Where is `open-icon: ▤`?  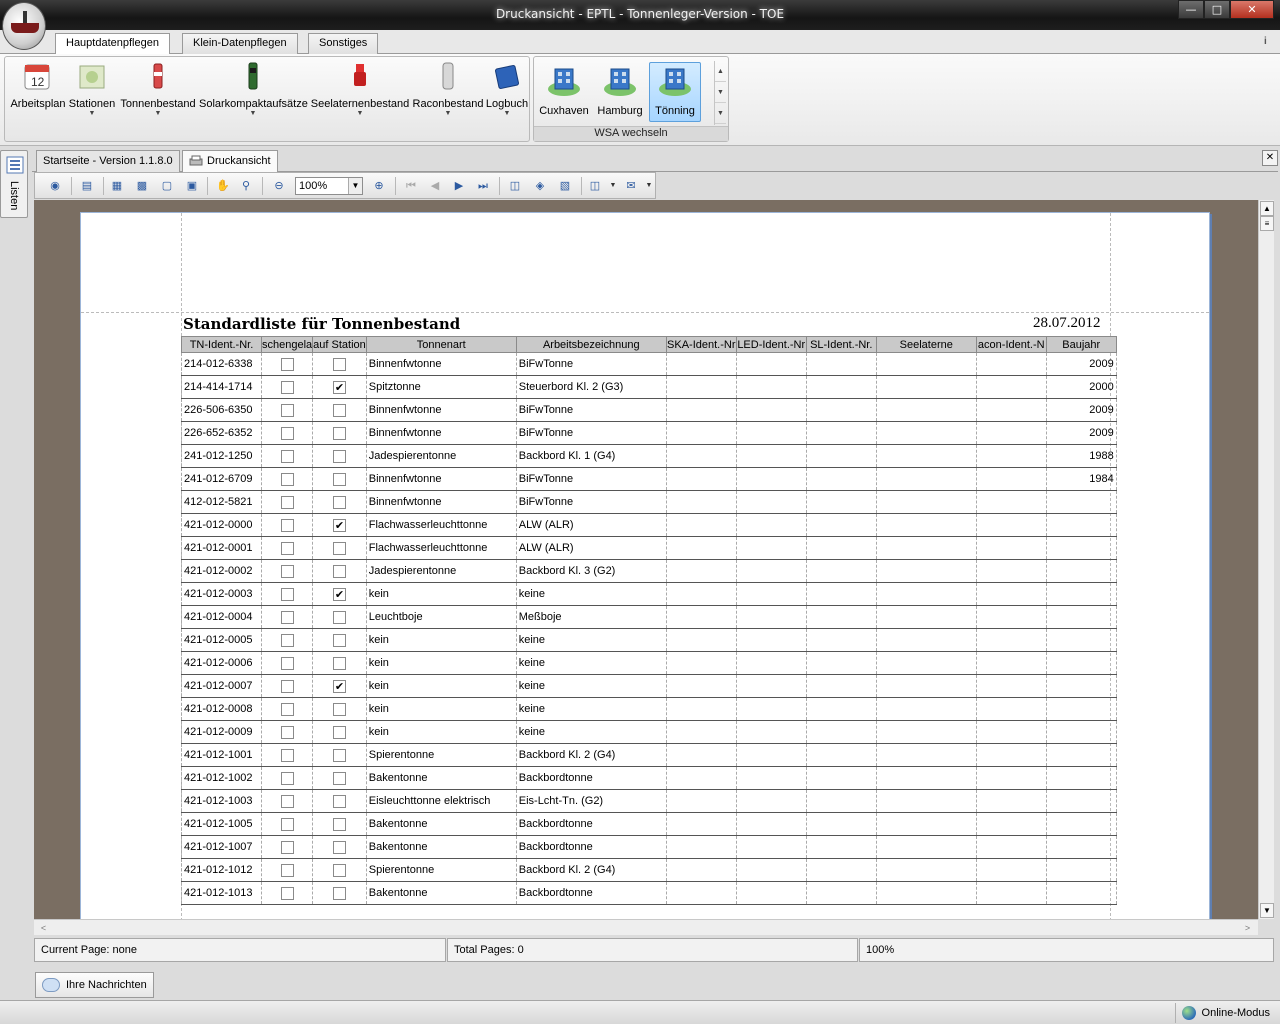
open-icon: ▤ is located at coordinates (87, 186).